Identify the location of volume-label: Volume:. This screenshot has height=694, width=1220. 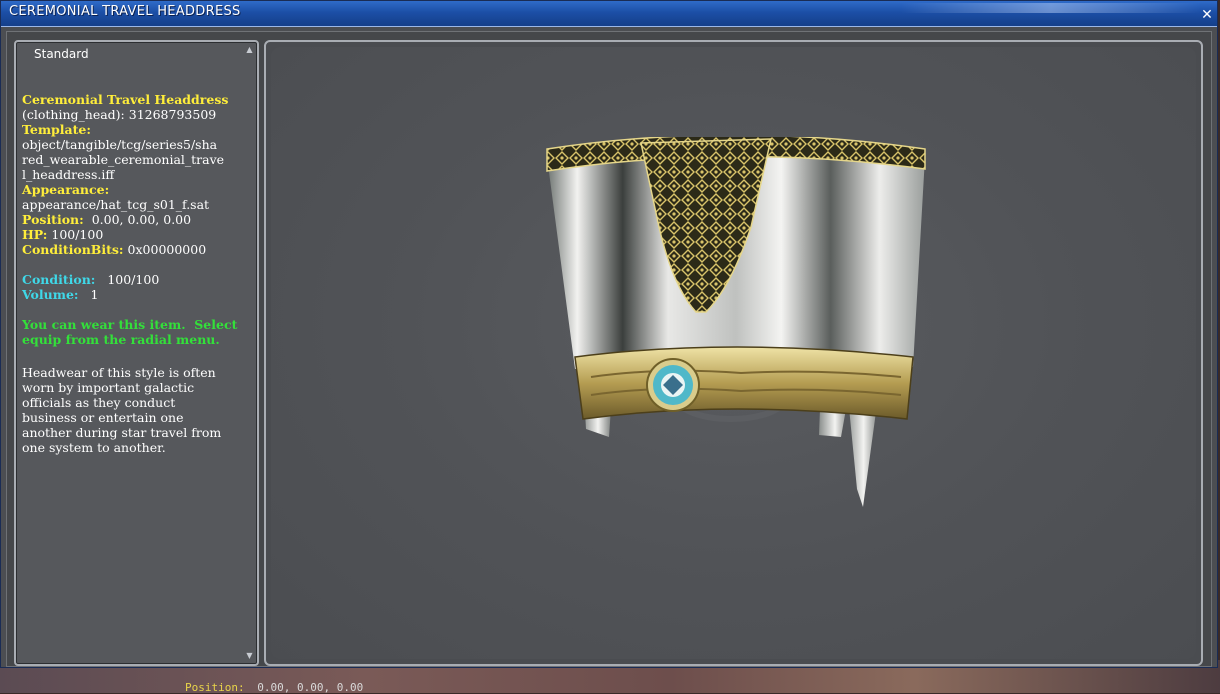
(50, 294).